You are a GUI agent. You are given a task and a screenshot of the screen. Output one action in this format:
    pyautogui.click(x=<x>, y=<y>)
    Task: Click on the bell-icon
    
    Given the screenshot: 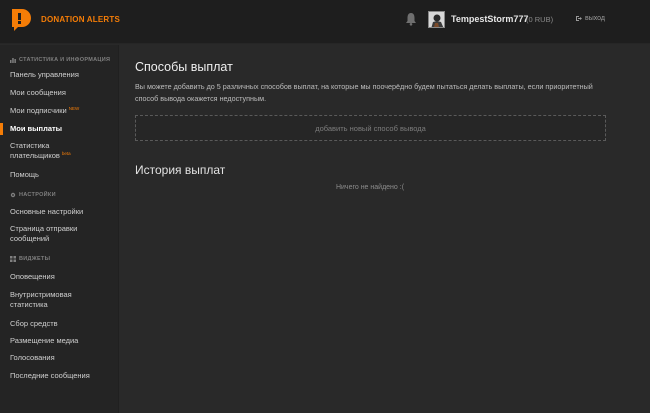 What is the action you would take?
    pyautogui.click(x=411, y=19)
    